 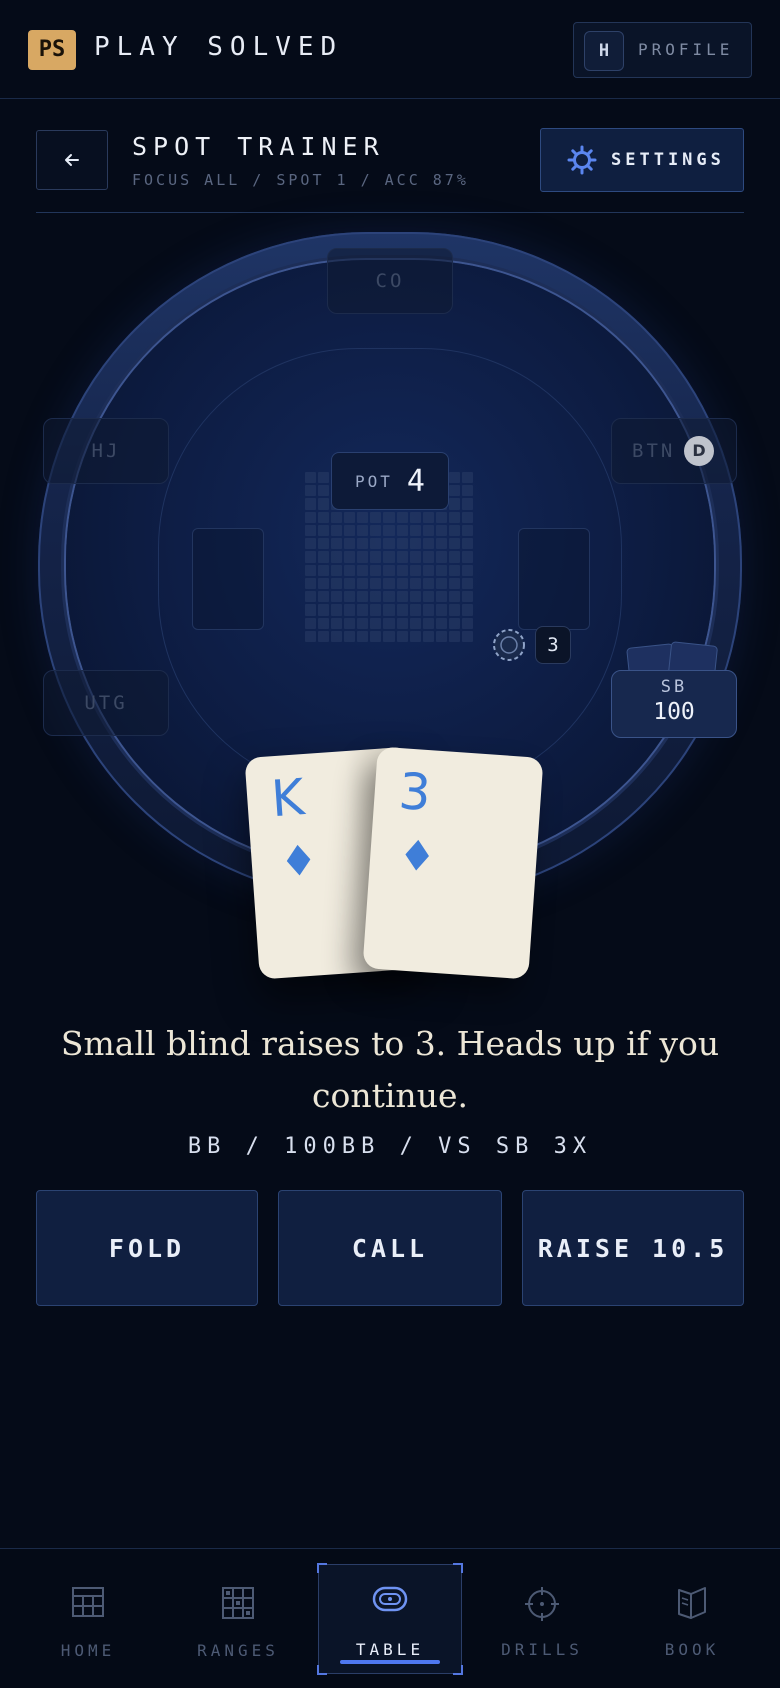 I want to click on nav-home: HOME, so click(x=88, y=1618).